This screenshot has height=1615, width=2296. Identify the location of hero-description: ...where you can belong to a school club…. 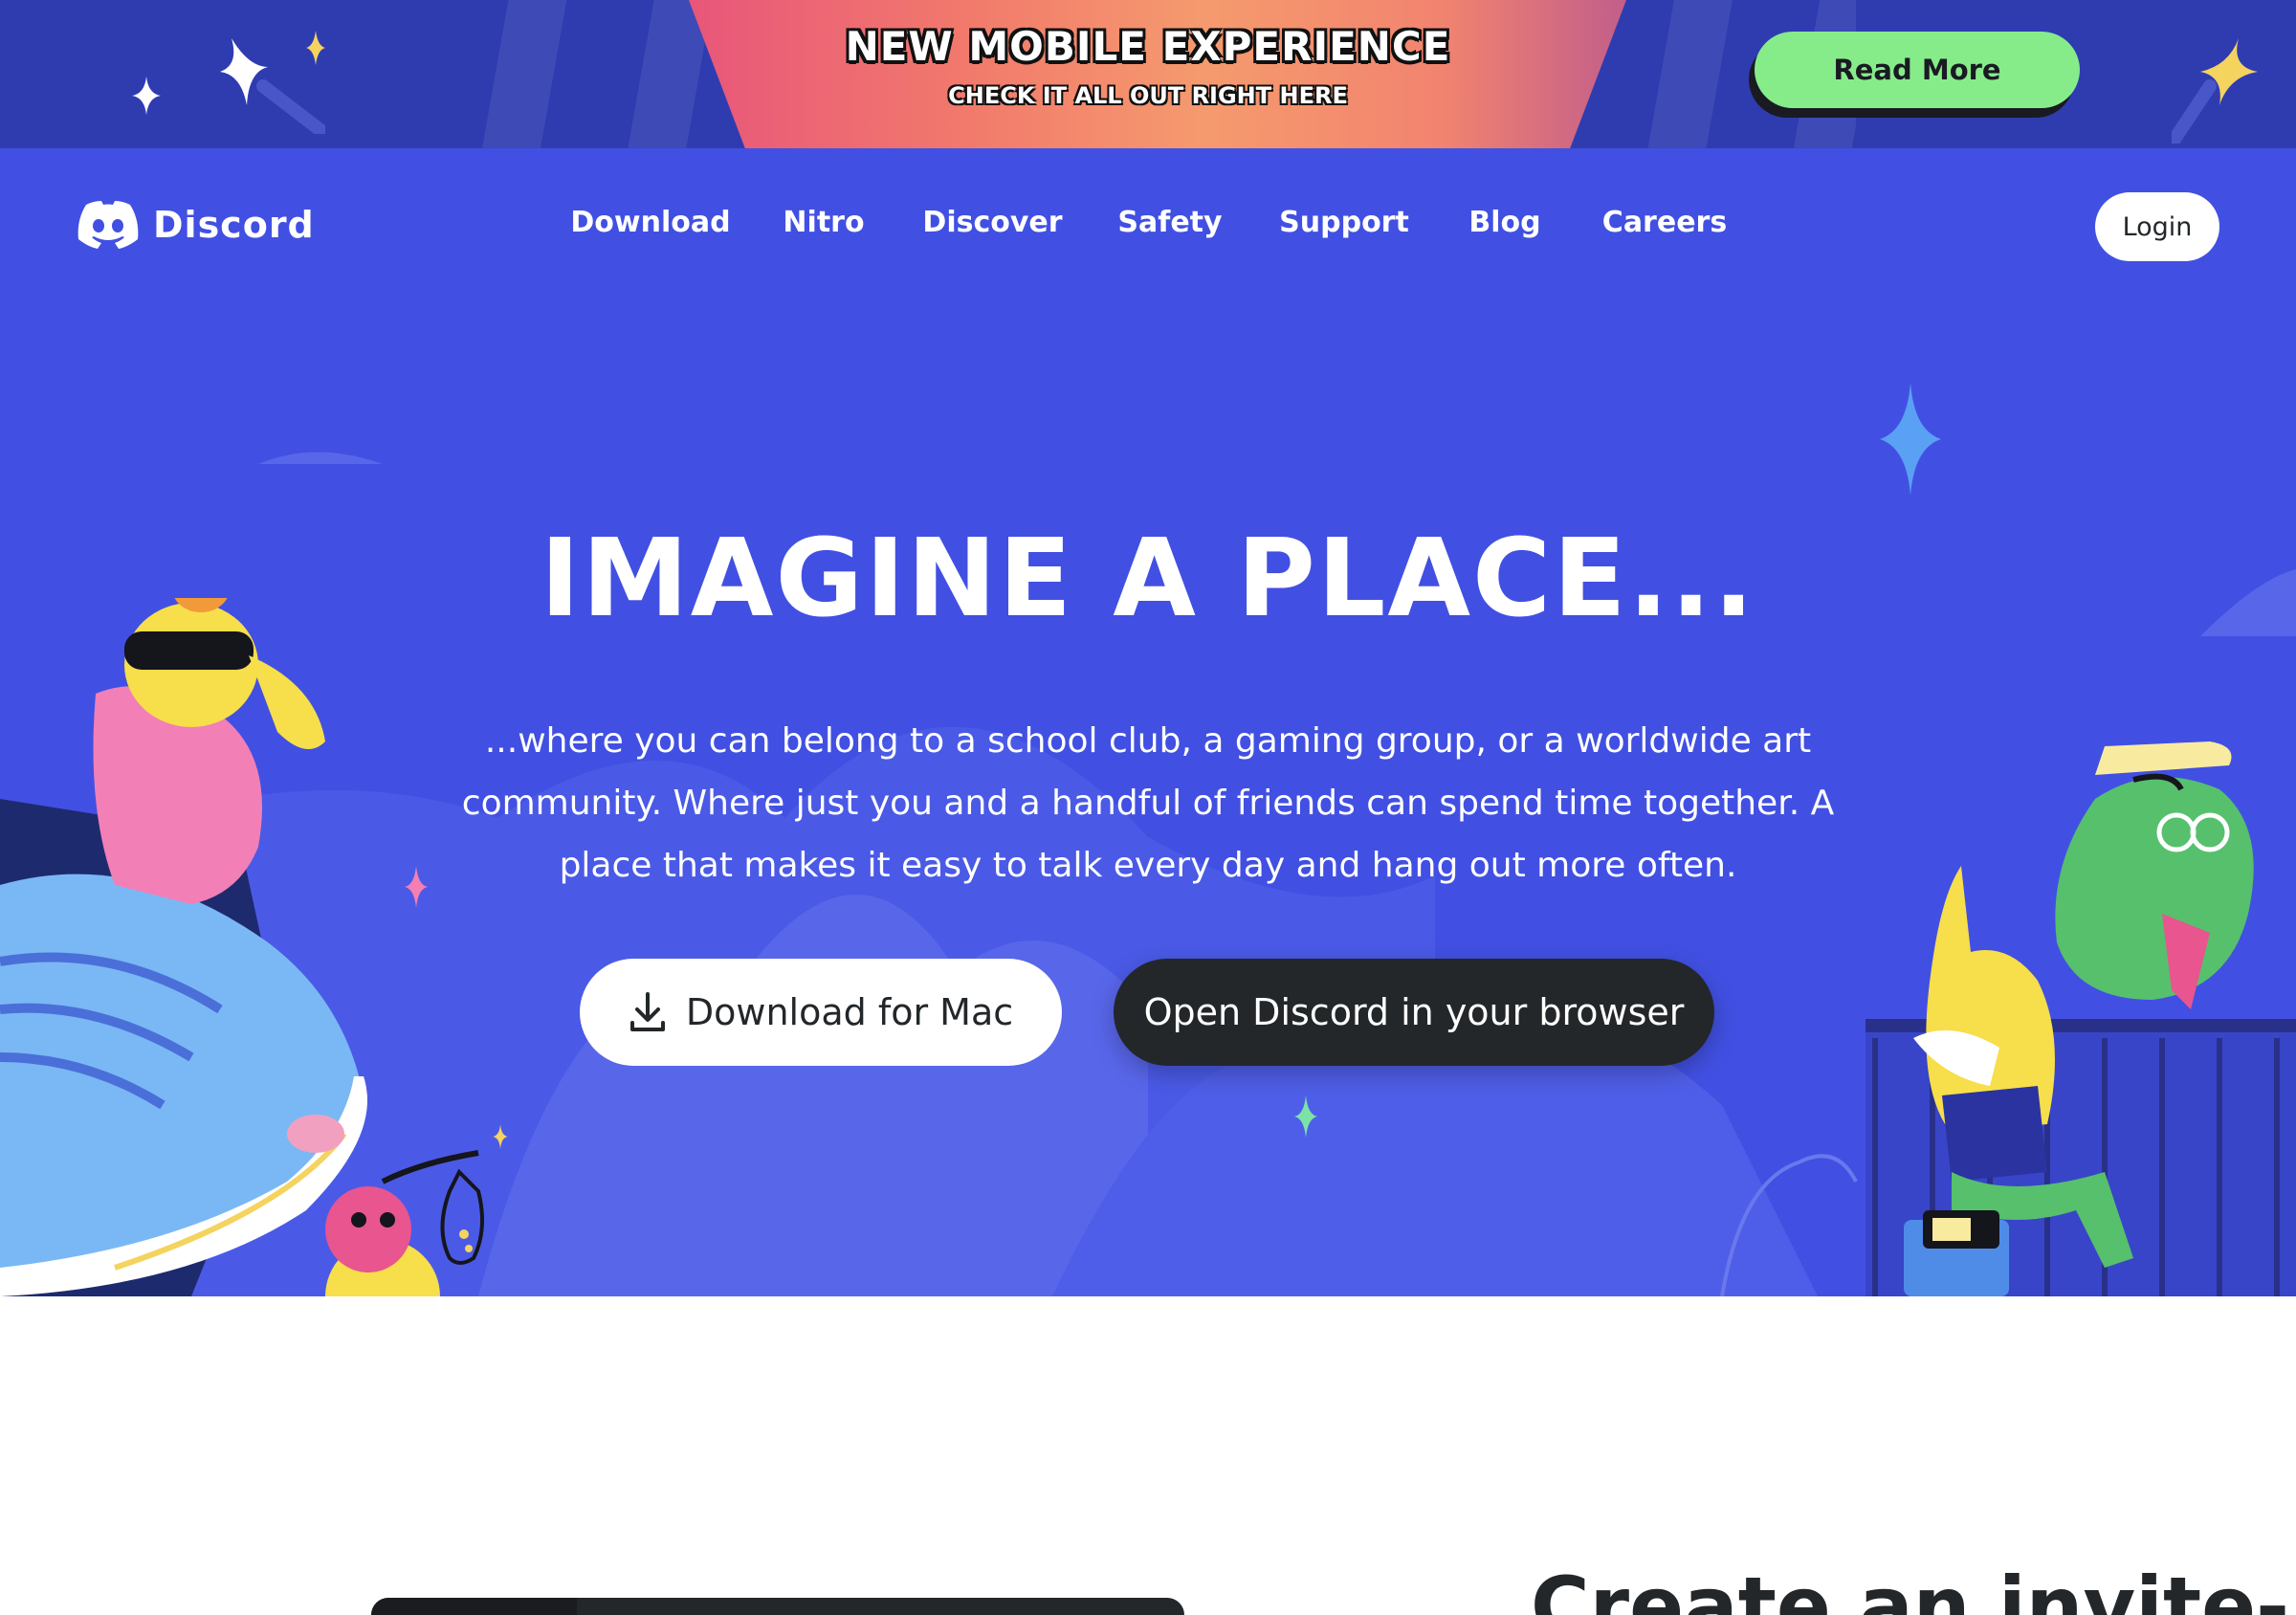
(1148, 803).